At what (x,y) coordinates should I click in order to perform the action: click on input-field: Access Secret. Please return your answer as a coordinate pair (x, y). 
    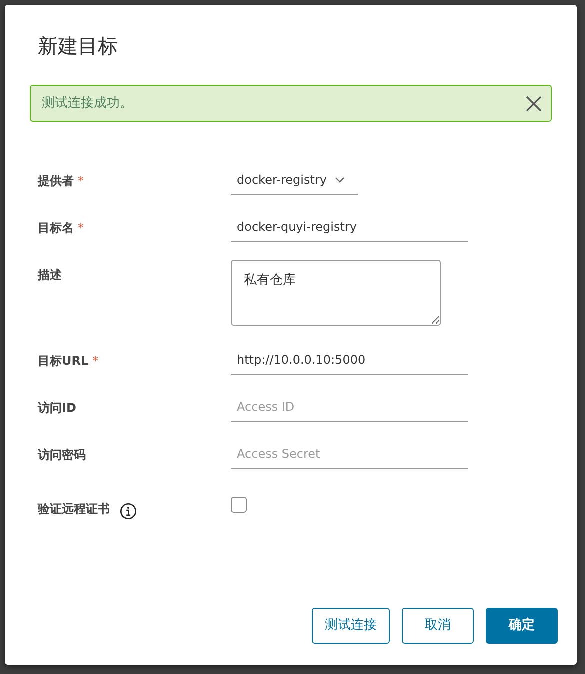
    Looking at the image, I should click on (349, 454).